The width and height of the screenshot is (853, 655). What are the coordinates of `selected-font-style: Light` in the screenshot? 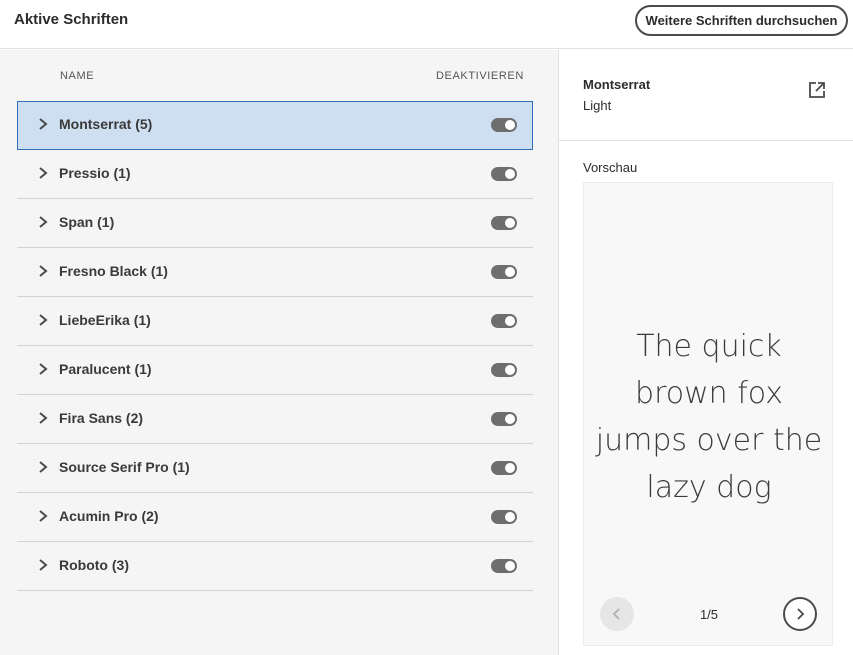 It's located at (597, 105).